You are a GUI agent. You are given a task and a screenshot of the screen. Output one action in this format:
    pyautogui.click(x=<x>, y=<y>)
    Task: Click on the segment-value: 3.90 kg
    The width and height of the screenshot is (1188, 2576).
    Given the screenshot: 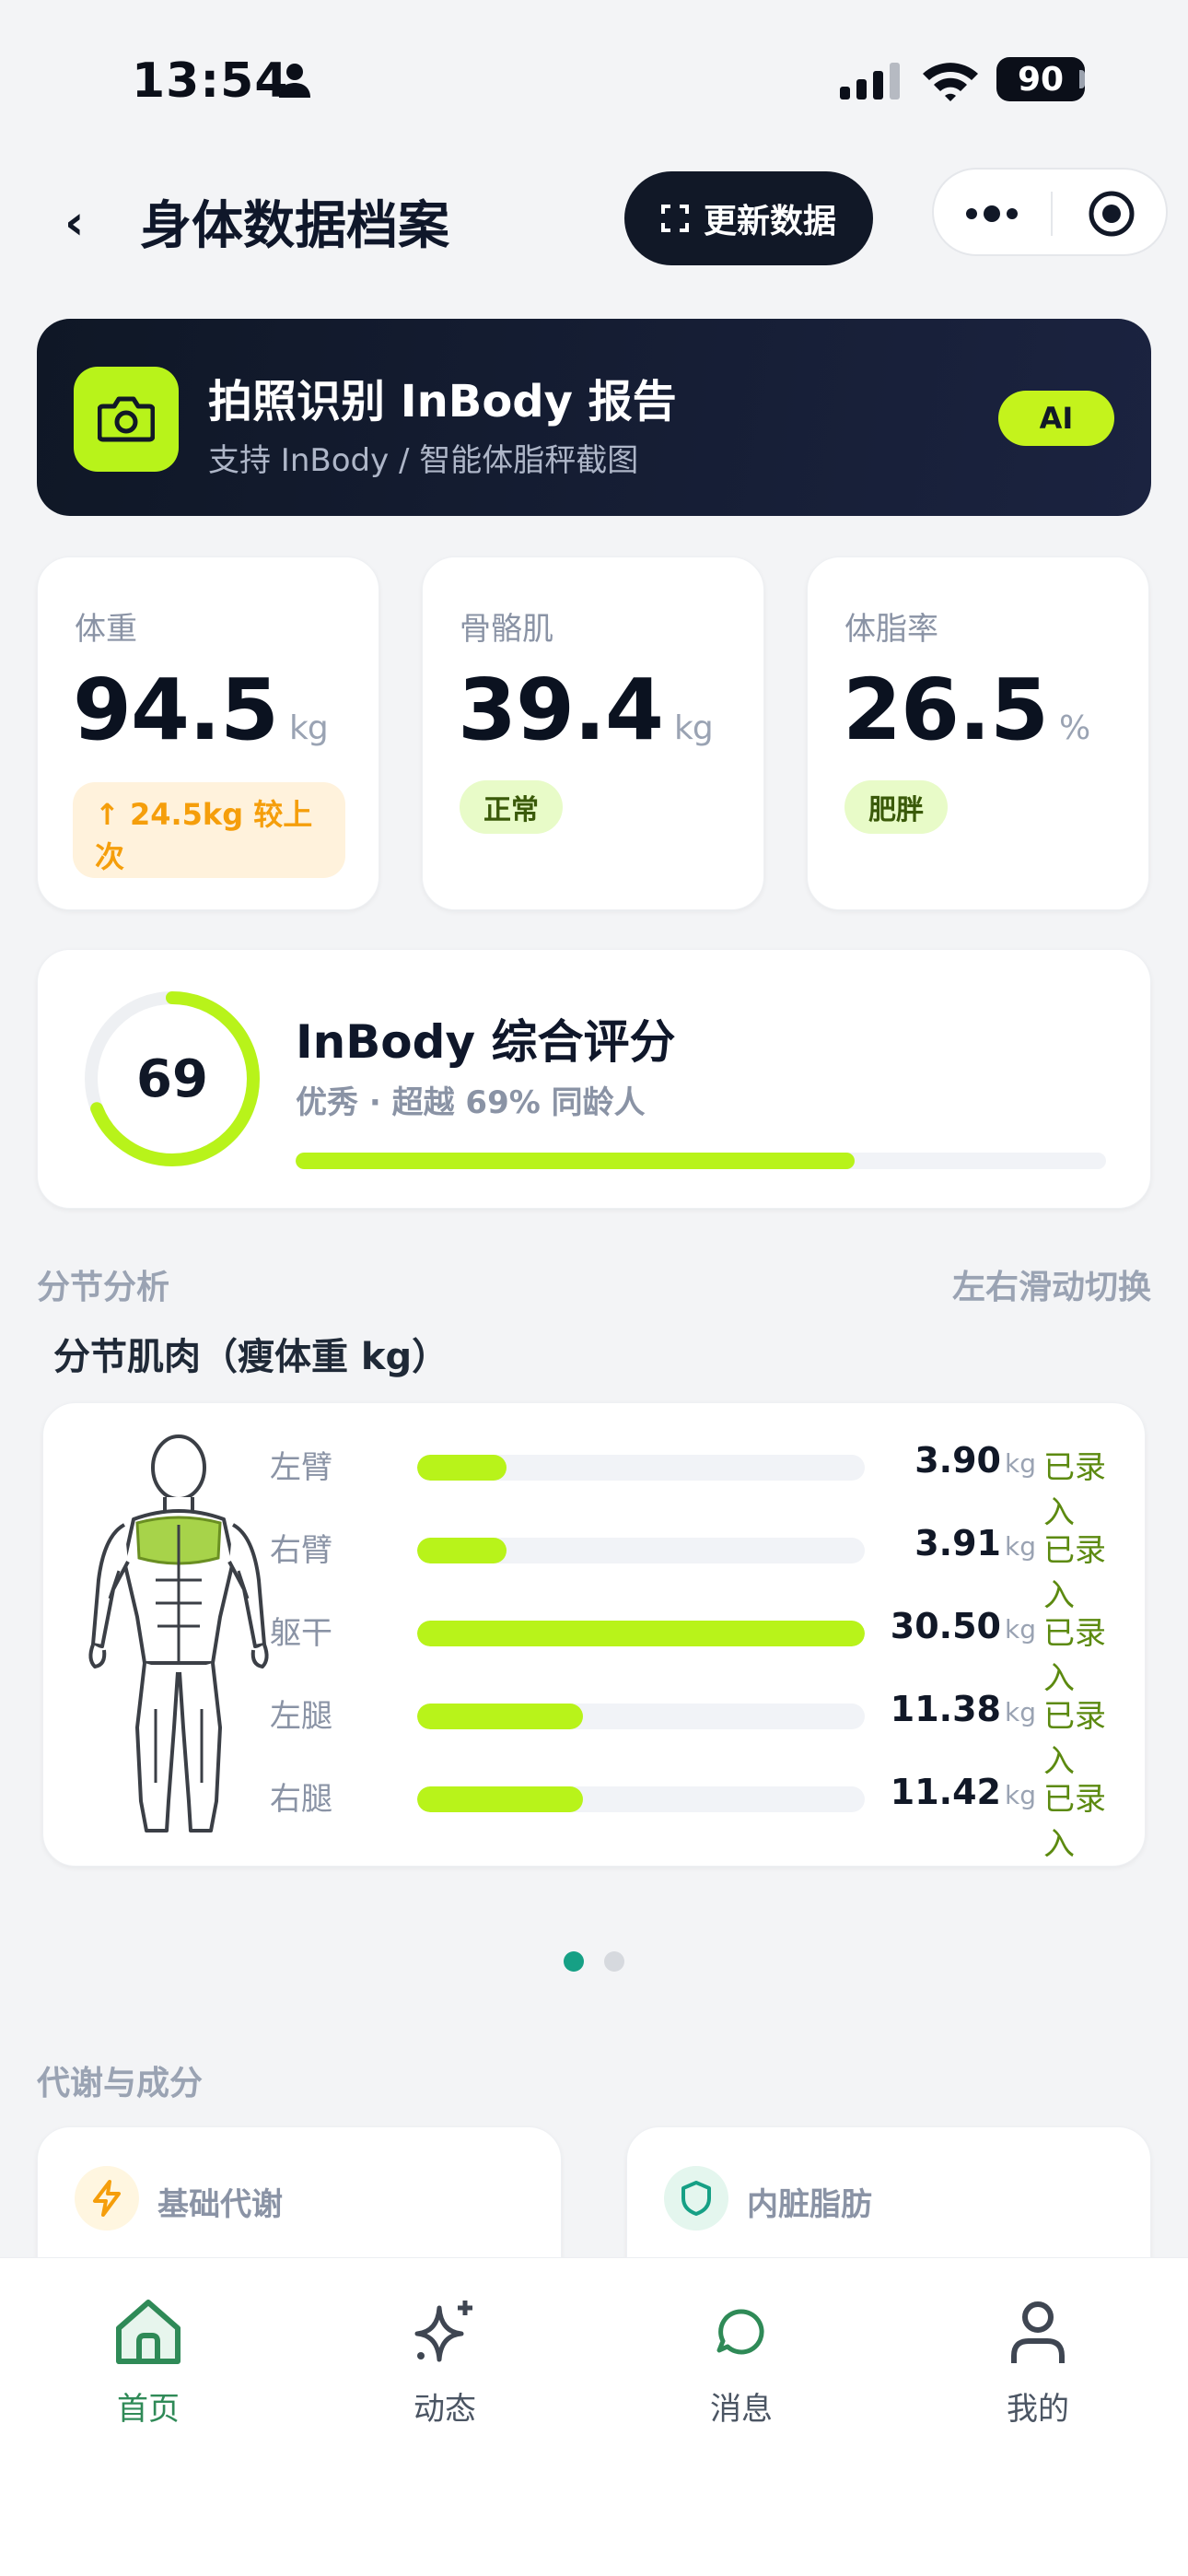 What is the action you would take?
    pyautogui.click(x=948, y=1460)
    